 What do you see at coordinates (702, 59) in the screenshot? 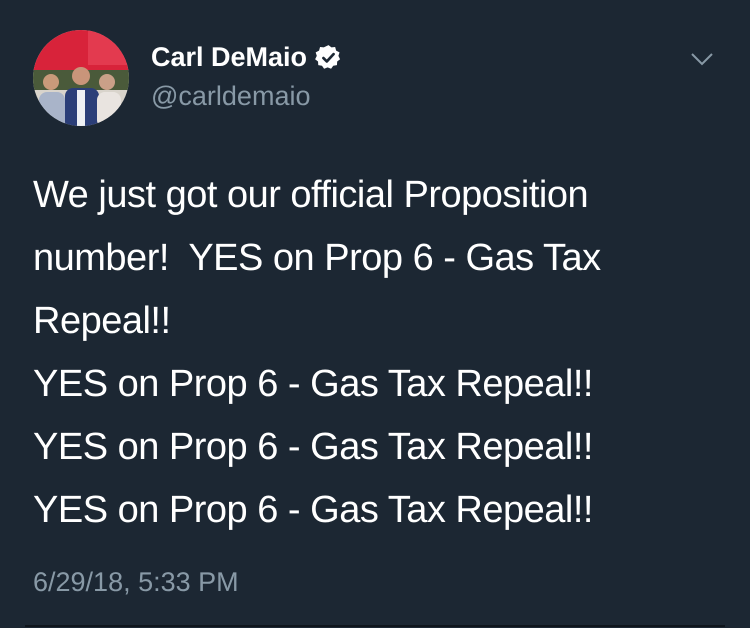
I see `chevron-down-icon` at bounding box center [702, 59].